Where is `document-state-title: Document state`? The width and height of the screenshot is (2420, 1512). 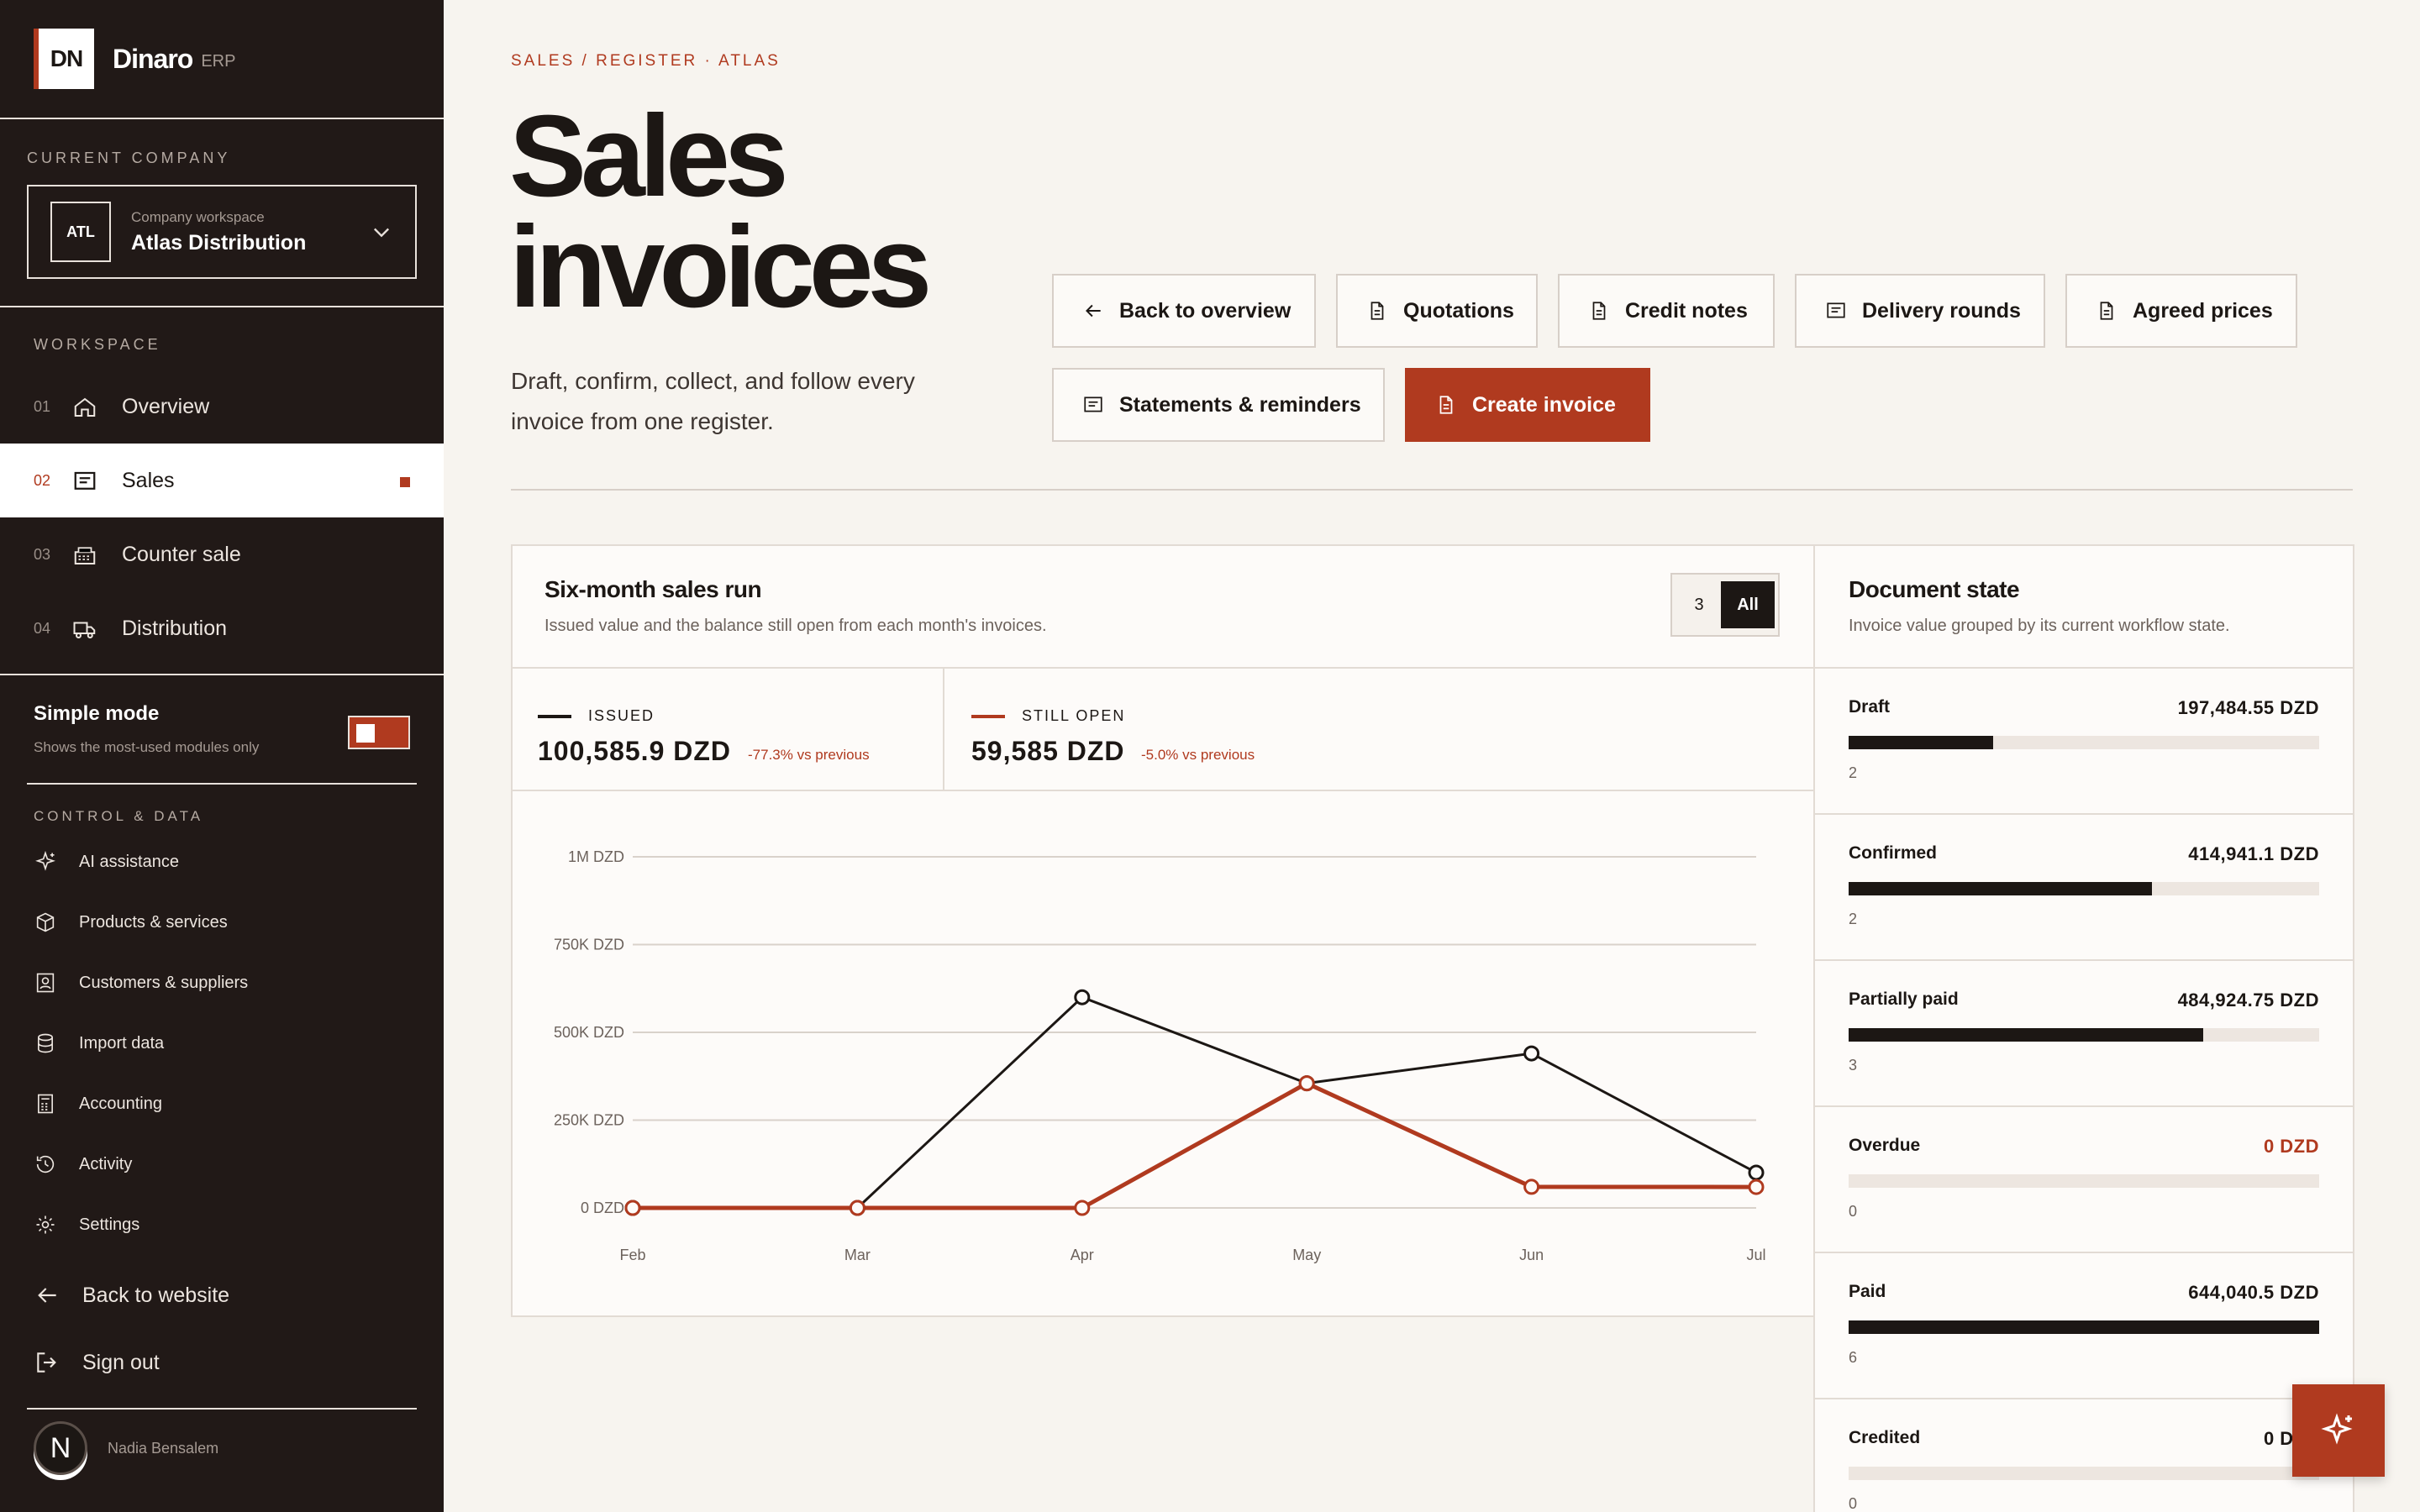 document-state-title: Document state is located at coordinates (1934, 589).